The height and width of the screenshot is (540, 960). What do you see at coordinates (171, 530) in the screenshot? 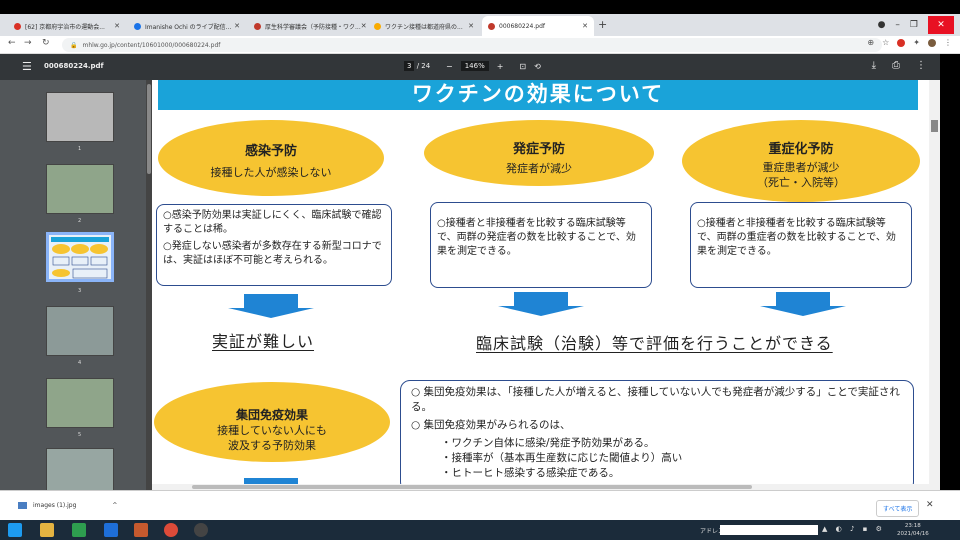
I see `chrome-icon` at bounding box center [171, 530].